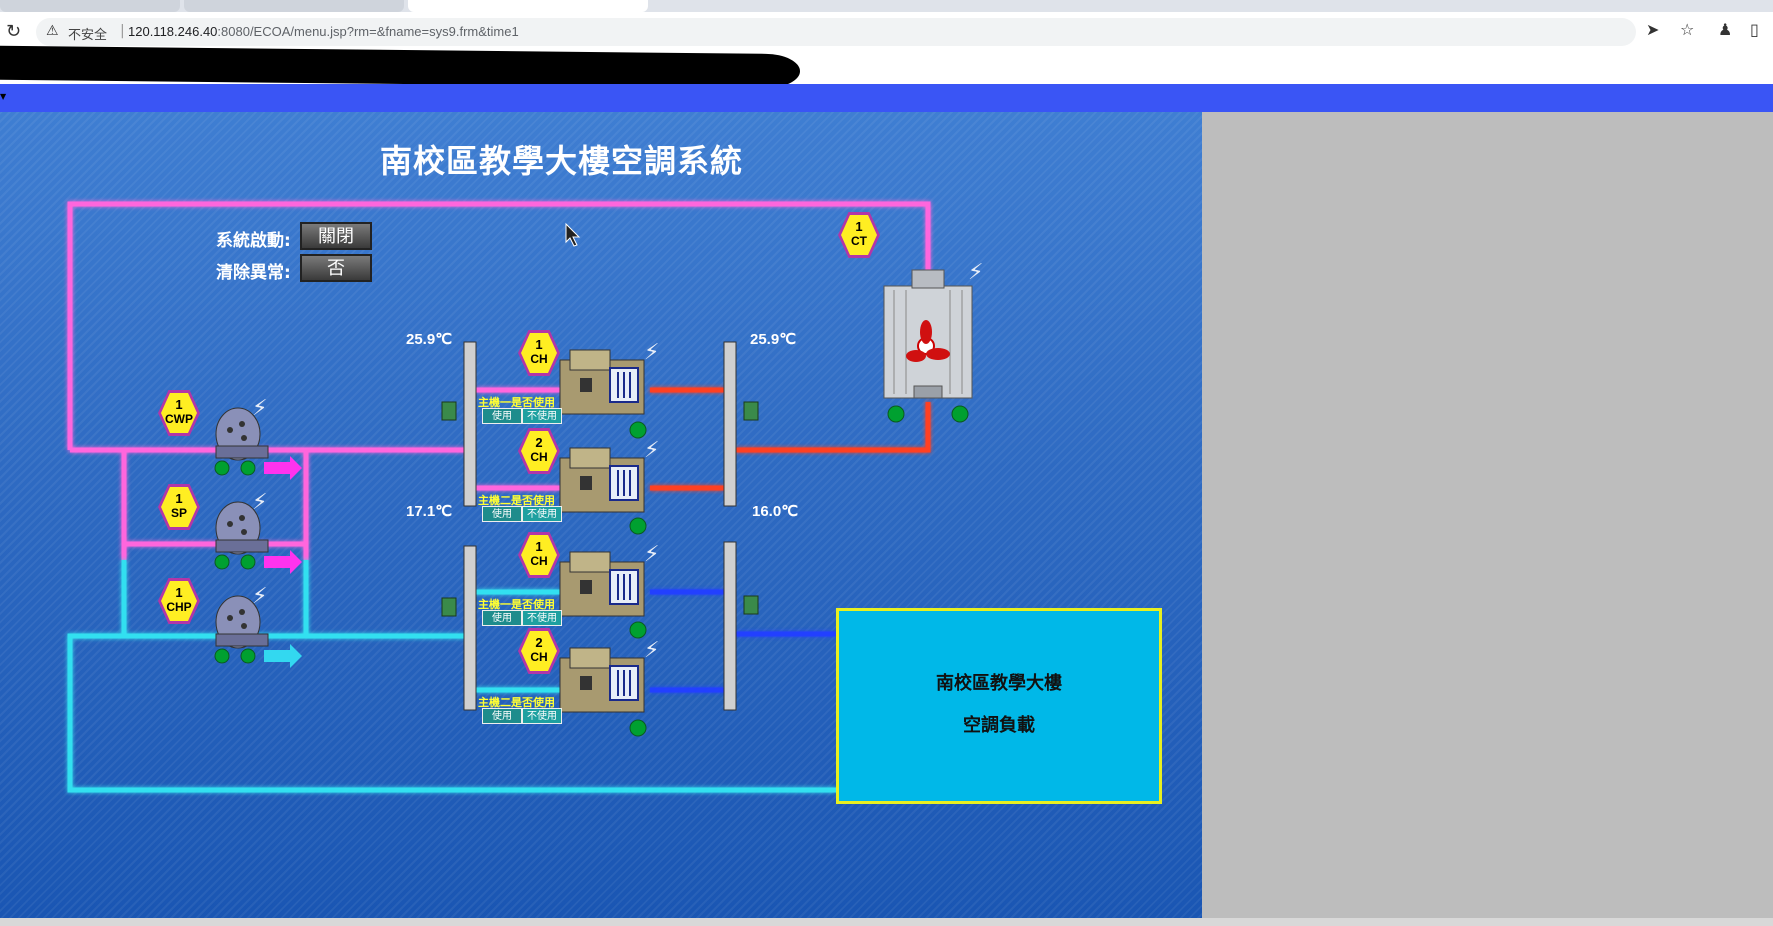  Describe the element at coordinates (179, 419) in the screenshot. I see `cwp-code: CWP` at that location.